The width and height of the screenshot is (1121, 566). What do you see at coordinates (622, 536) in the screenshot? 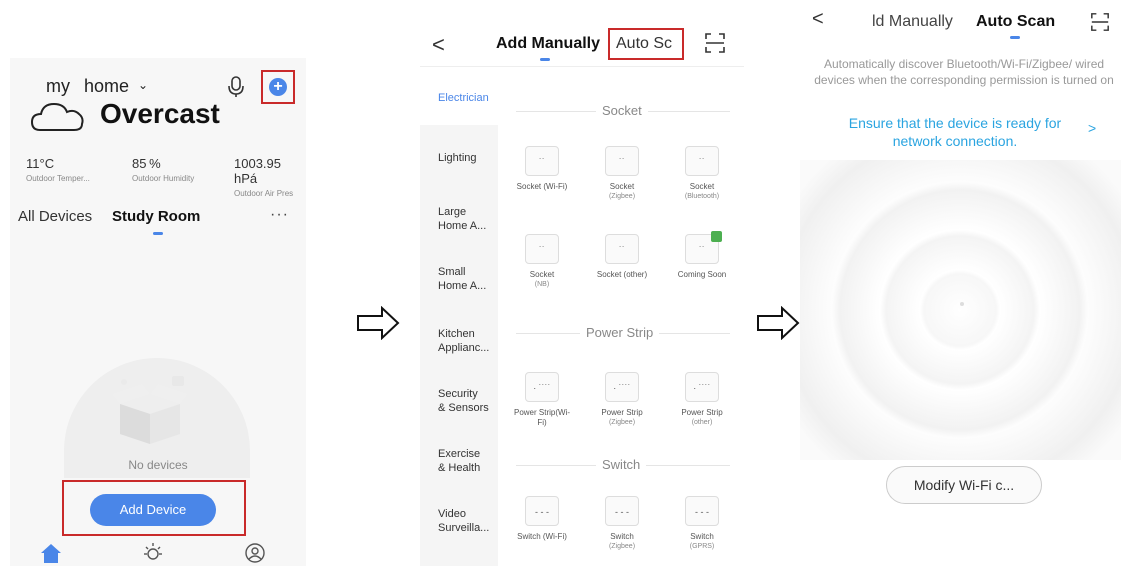
I see `device-label: Switch` at bounding box center [622, 536].